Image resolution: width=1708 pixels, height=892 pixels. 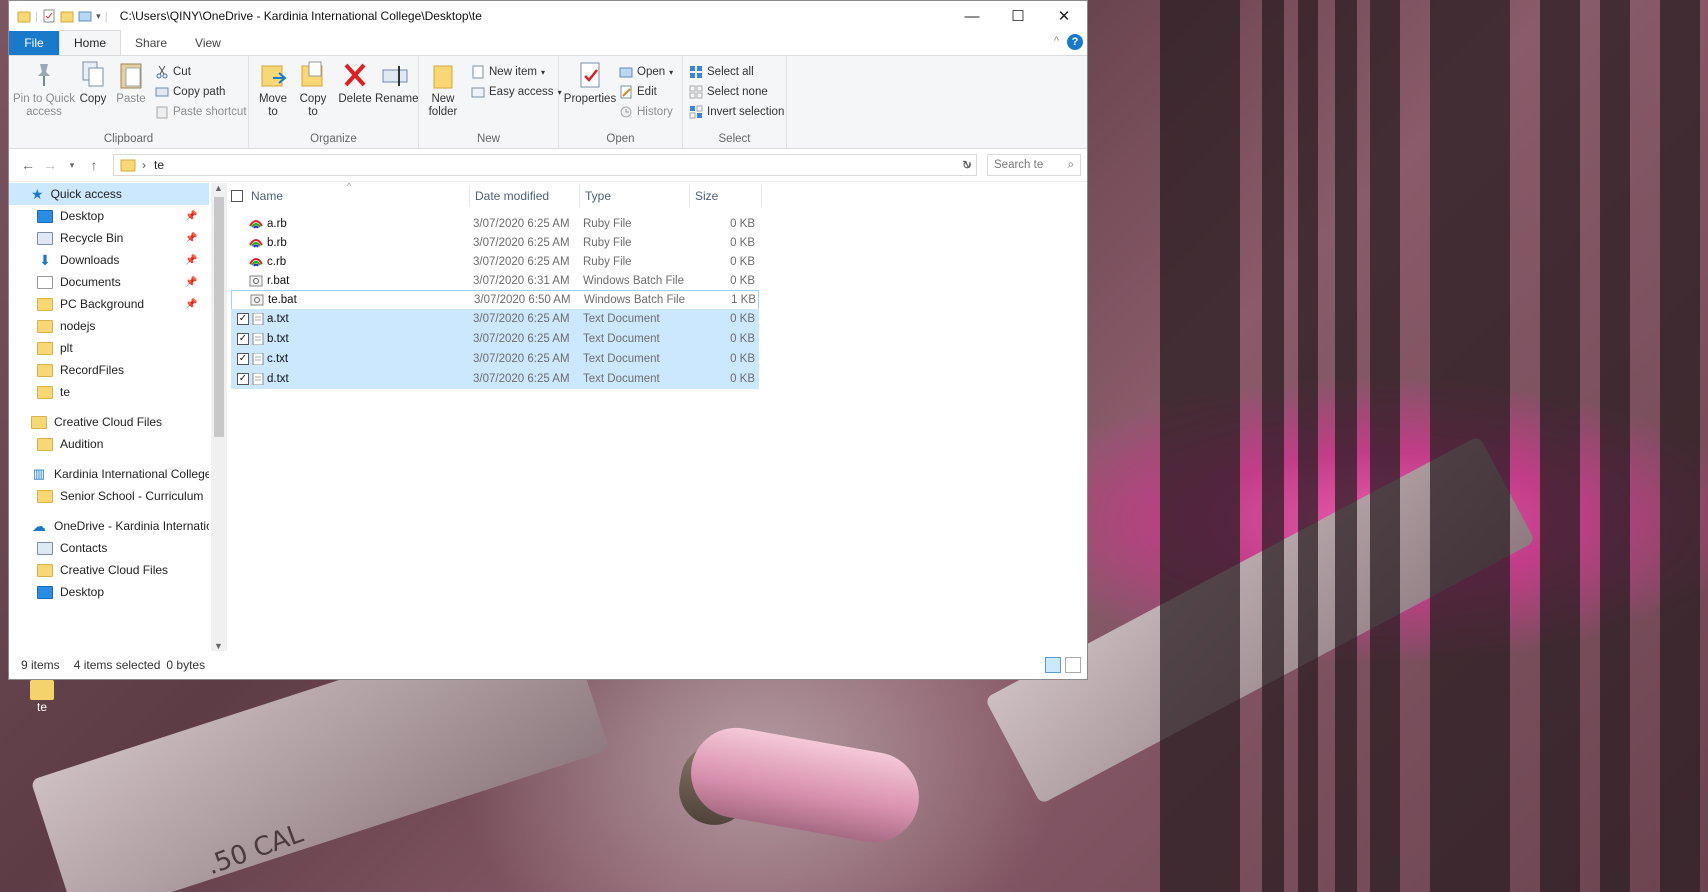 What do you see at coordinates (219, 317) in the screenshot?
I see `scrollbar-thumb` at bounding box center [219, 317].